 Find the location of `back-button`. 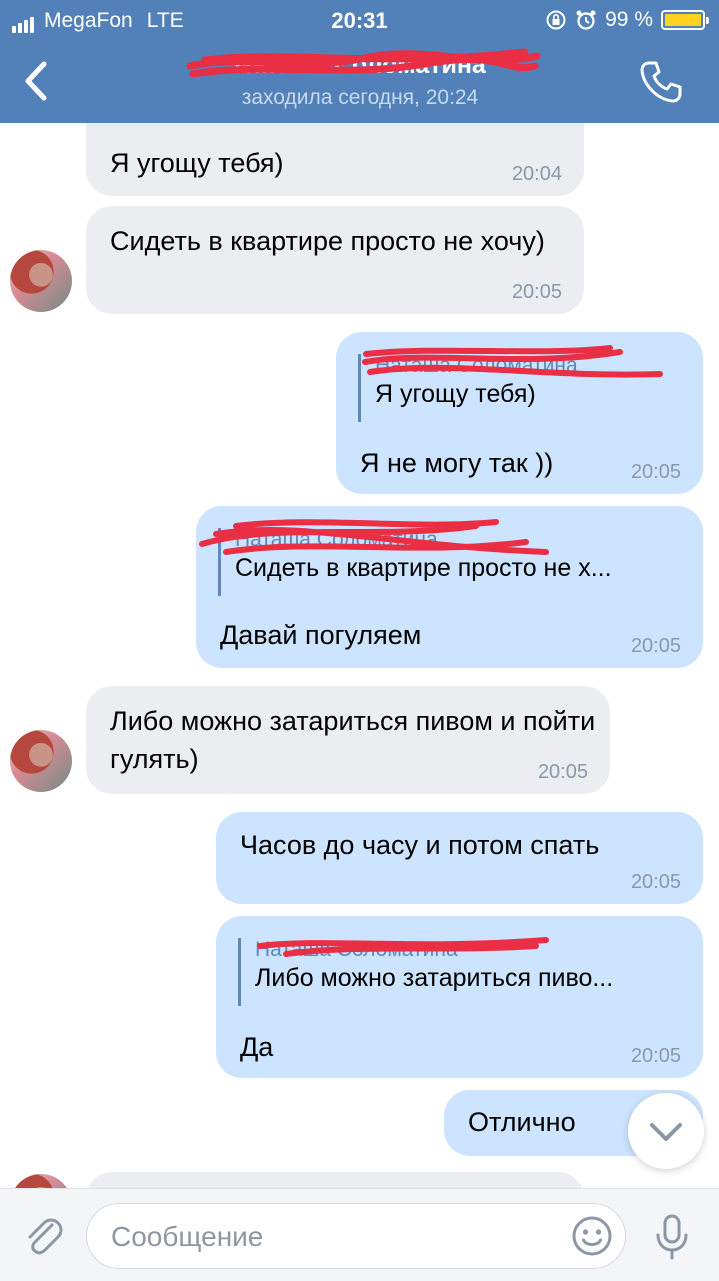

back-button is located at coordinates (38, 81).